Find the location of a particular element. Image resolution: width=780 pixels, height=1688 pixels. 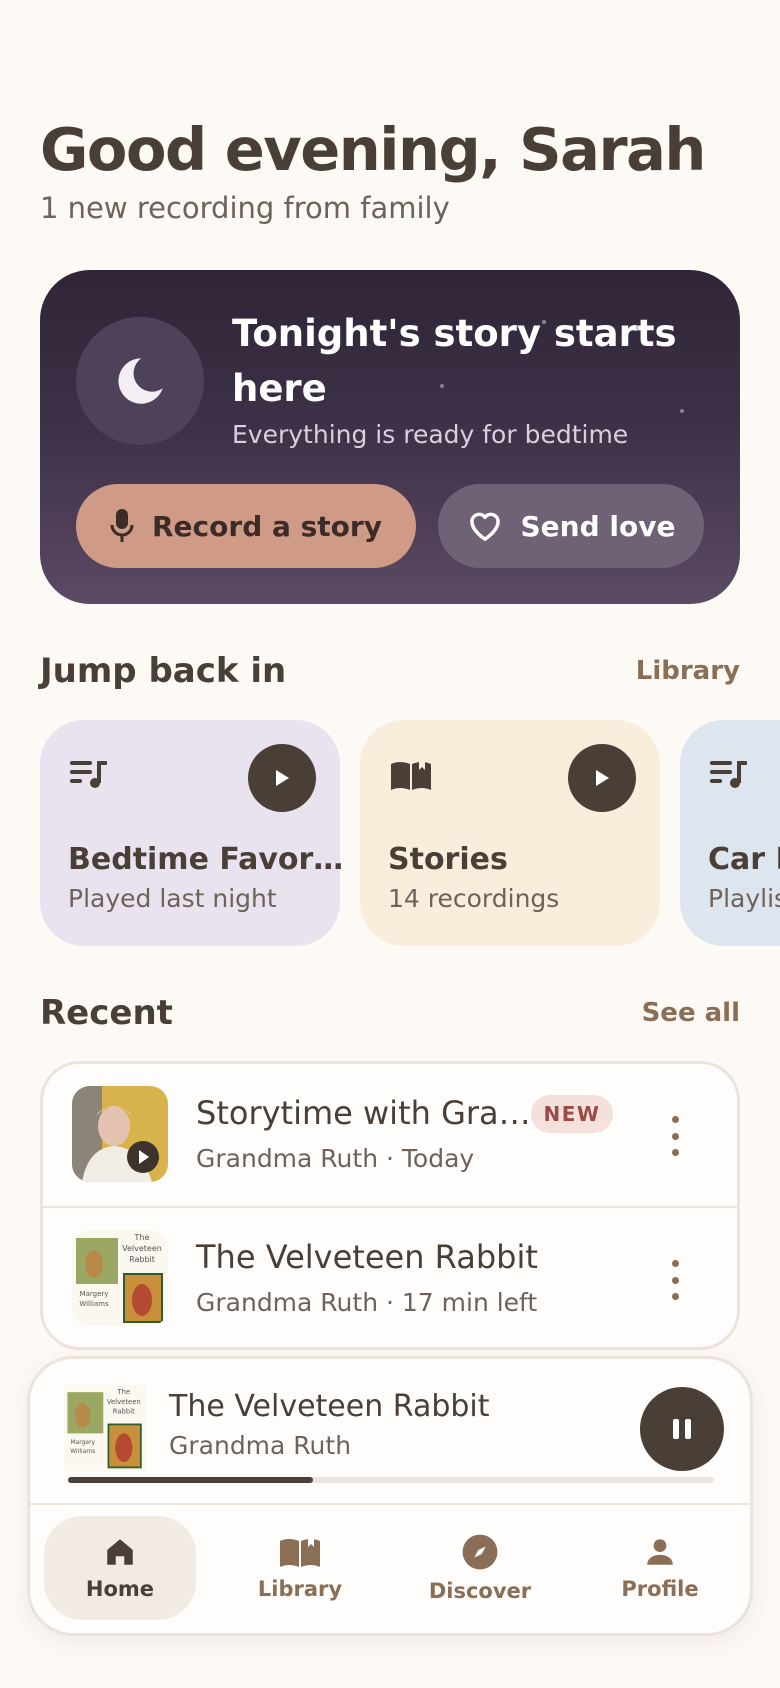

tile-subtitle: 14 recordings is located at coordinates (474, 898).